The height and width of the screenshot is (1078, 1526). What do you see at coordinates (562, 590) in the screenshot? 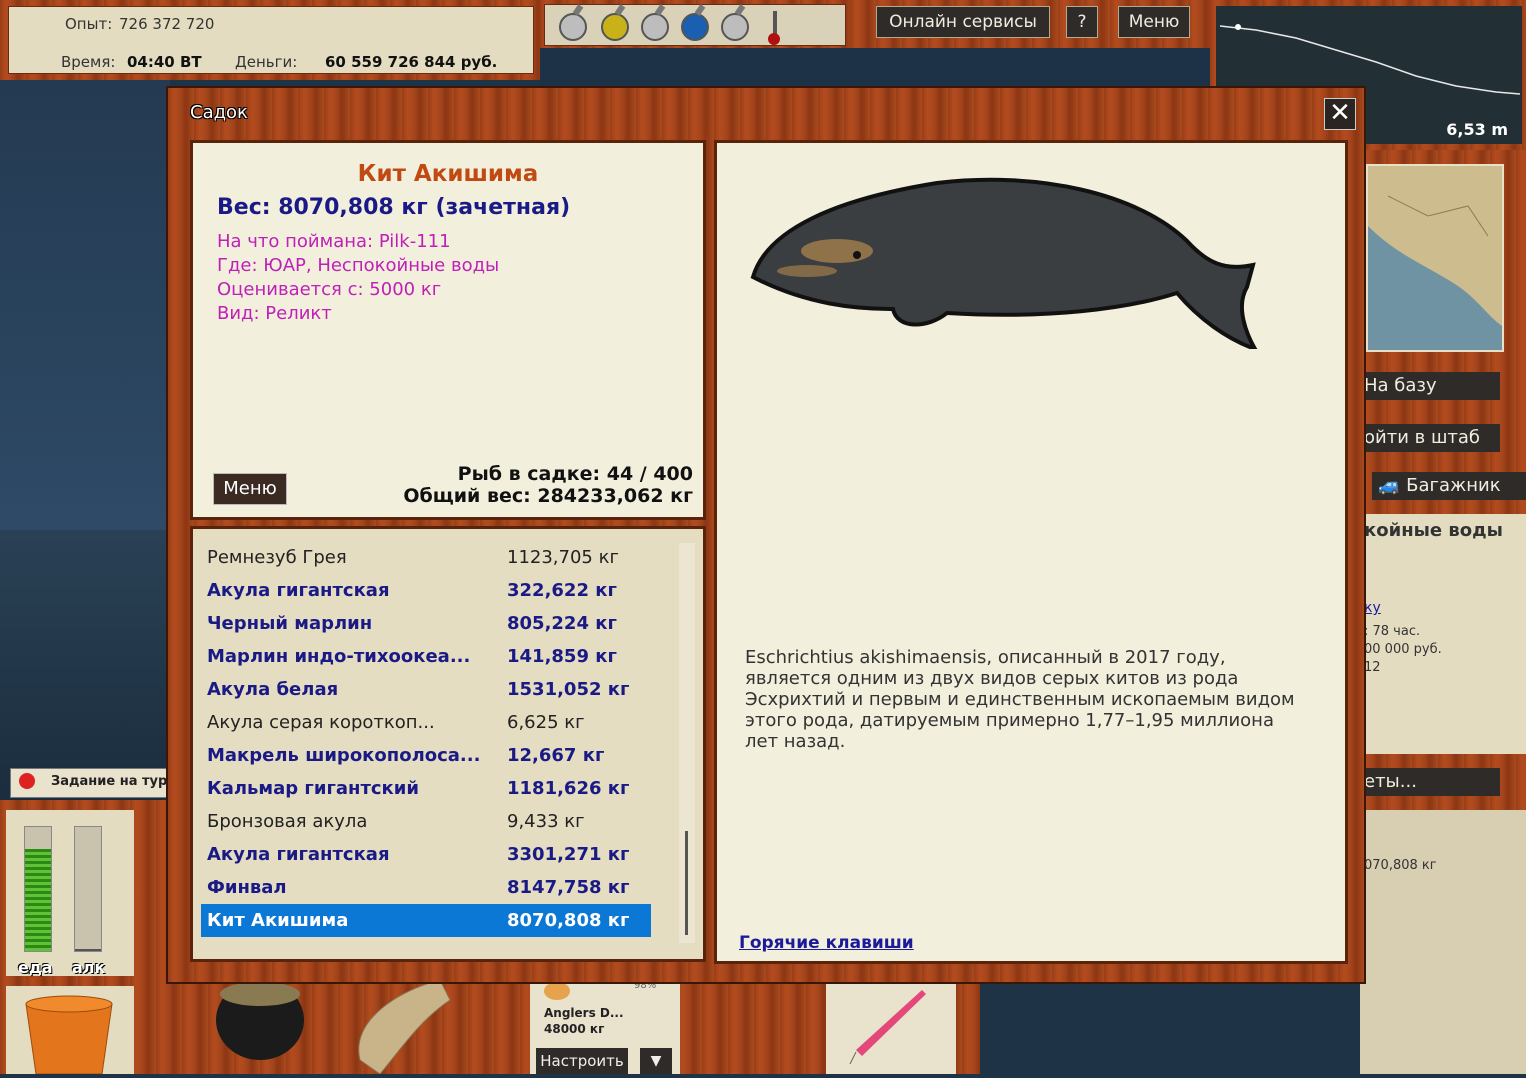
I see `fish-row-weight: 322,622 кг` at bounding box center [562, 590].